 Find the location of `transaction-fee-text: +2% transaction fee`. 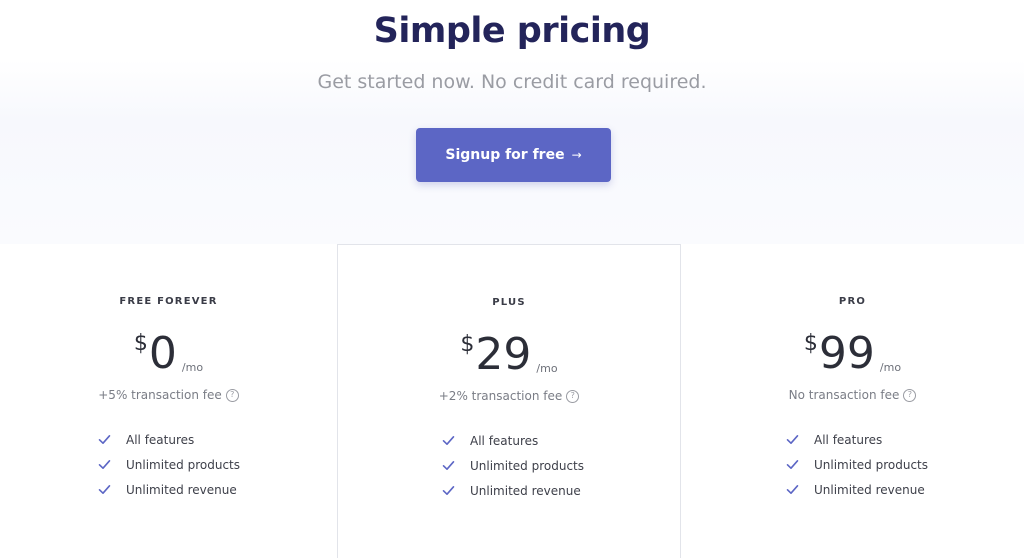

transaction-fee-text: +2% transaction fee is located at coordinates (500, 396).